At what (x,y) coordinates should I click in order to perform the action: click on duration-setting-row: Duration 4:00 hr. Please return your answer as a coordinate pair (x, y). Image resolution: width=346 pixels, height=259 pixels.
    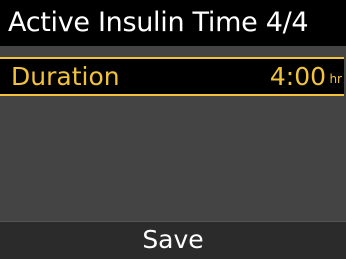
    Looking at the image, I should click on (172, 76).